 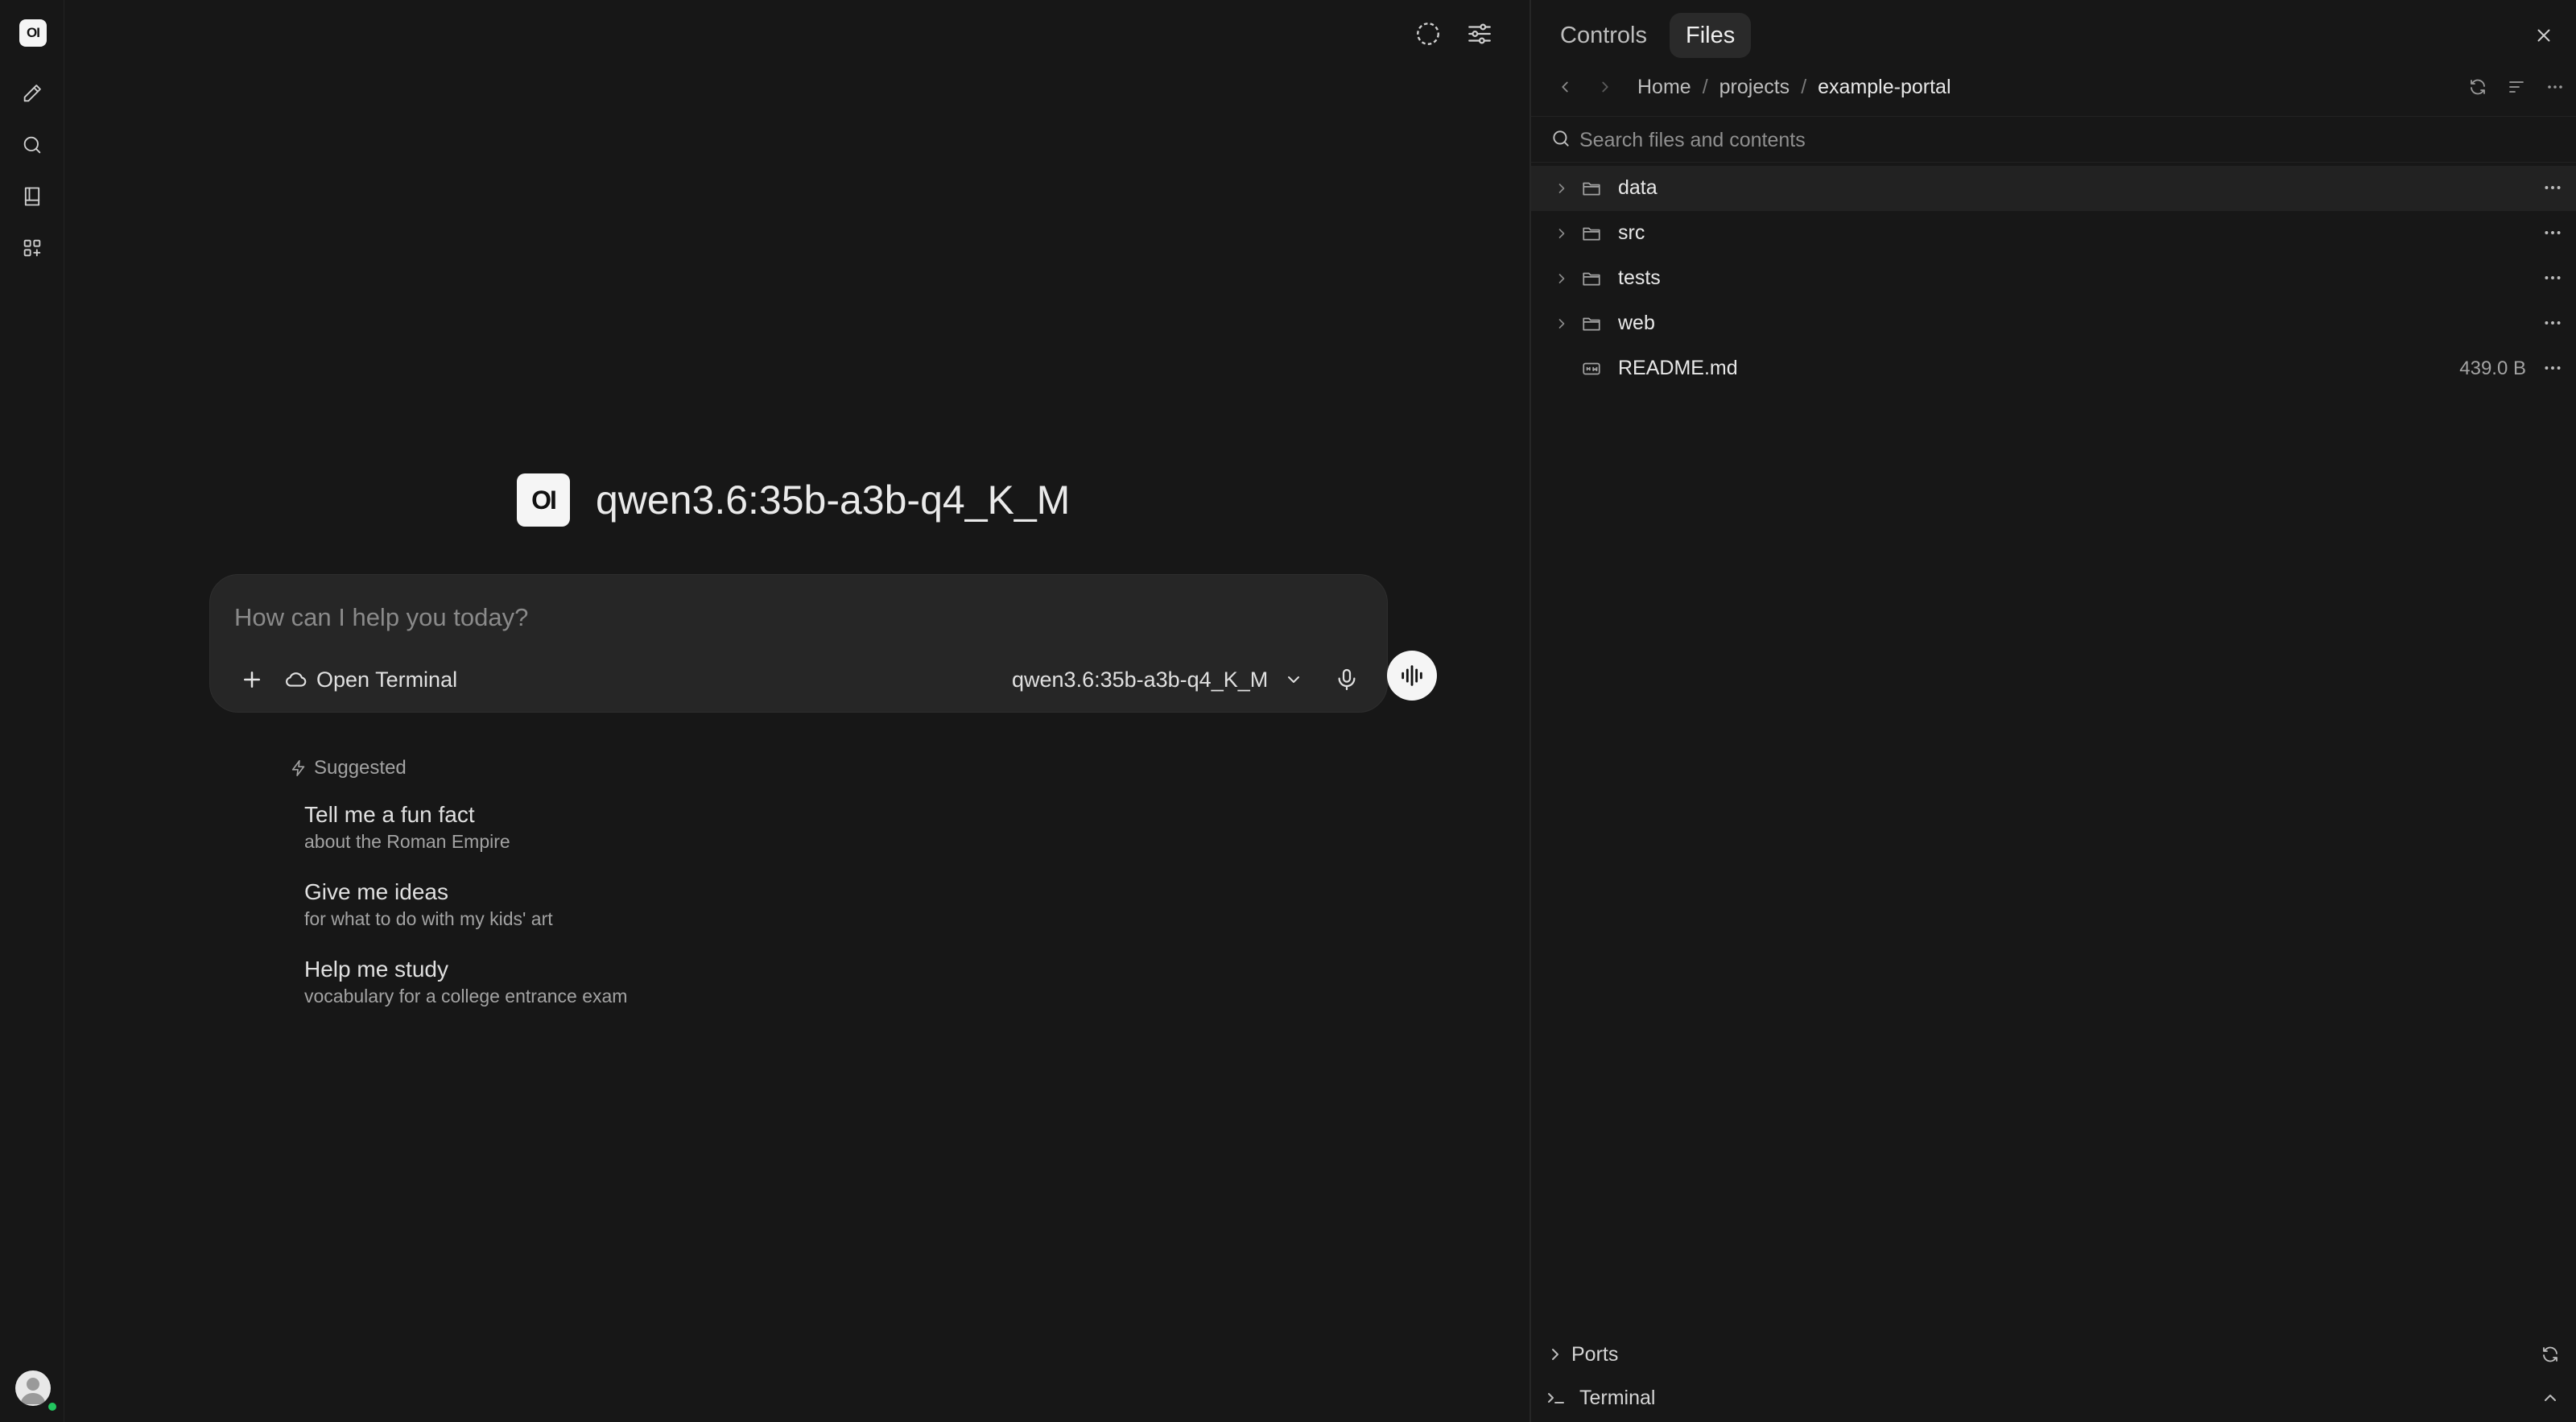 What do you see at coordinates (1639, 278) in the screenshot?
I see `file-name: tests` at bounding box center [1639, 278].